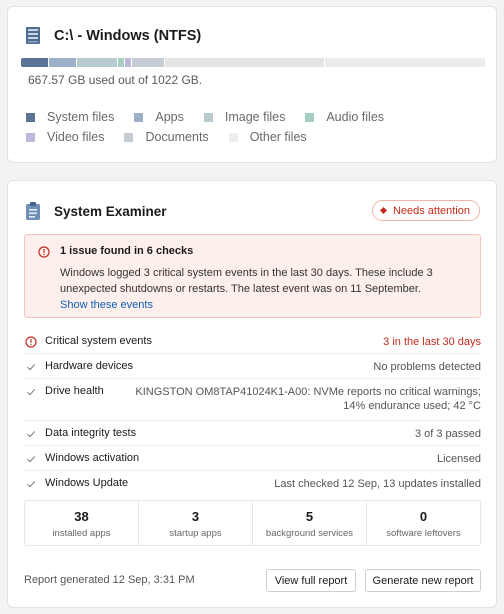  What do you see at coordinates (98, 341) in the screenshot?
I see `check-label: Critical system events` at bounding box center [98, 341].